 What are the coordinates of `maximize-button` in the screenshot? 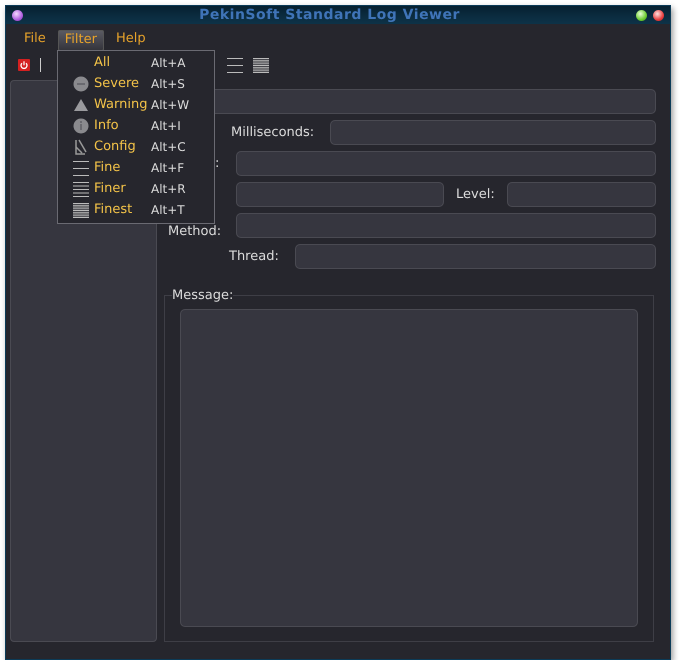 It's located at (641, 15).